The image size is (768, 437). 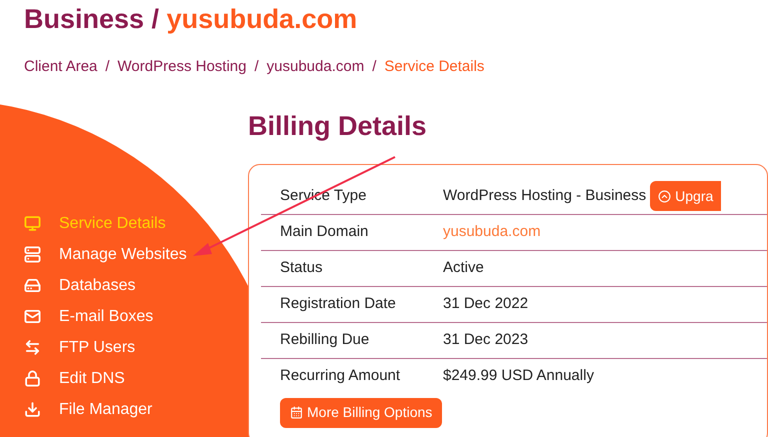 What do you see at coordinates (686, 196) in the screenshot?
I see `upgrade-button: Upgra` at bounding box center [686, 196].